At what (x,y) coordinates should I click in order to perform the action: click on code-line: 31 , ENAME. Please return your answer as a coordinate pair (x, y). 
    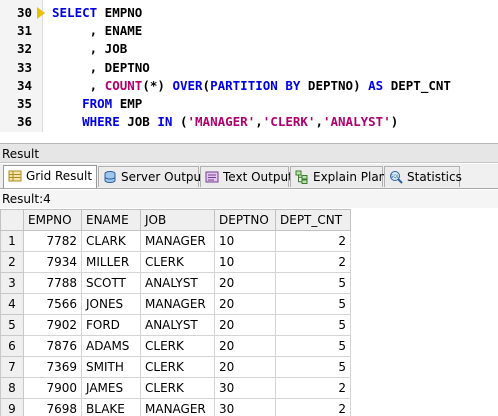
    Looking at the image, I should click on (249, 31).